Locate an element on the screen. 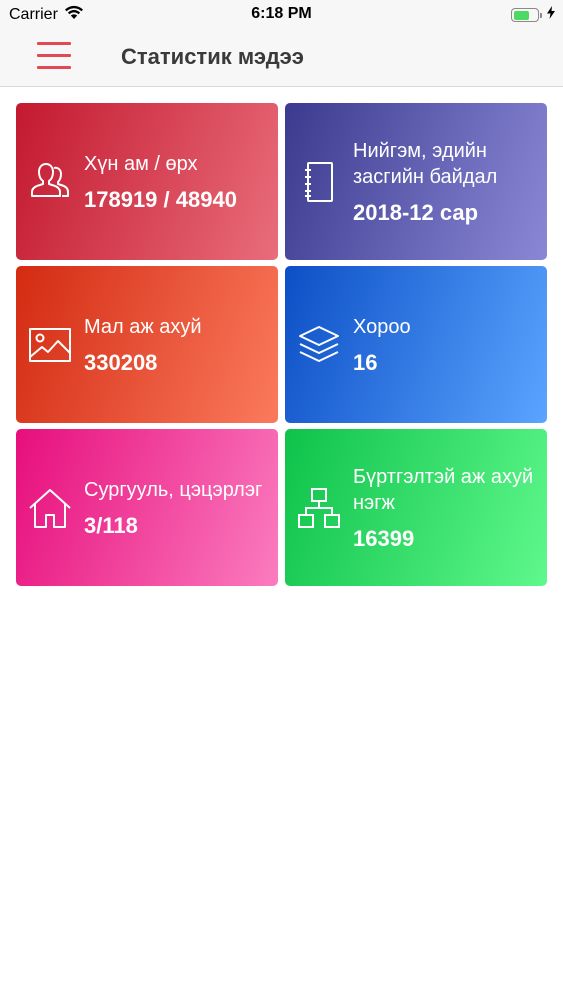 The image size is (563, 1000). card-registered-entities: Бүртгэлтэй аж ахуй нэгж 16399 is located at coordinates (416, 507).